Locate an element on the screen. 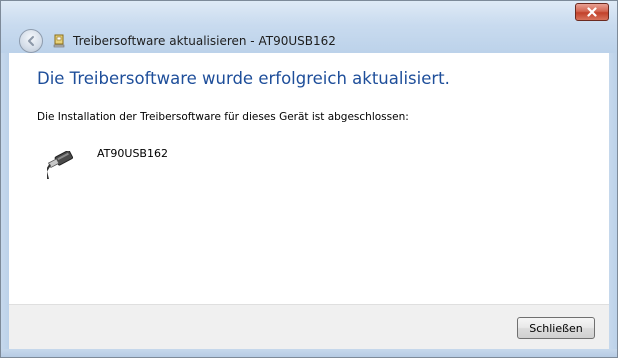 The width and height of the screenshot is (620, 360). close-icon is located at coordinates (592, 12).